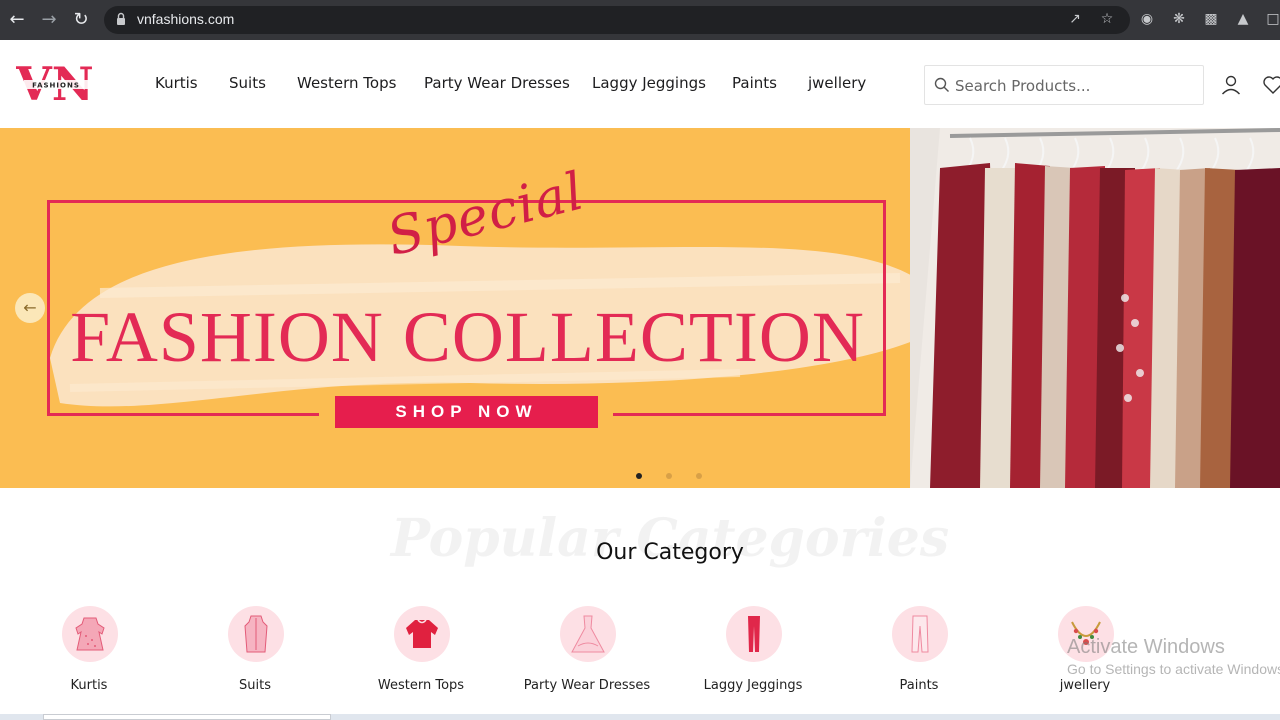 Image resolution: width=1280 pixels, height=720 pixels. Describe the element at coordinates (941, 84) in the screenshot. I see `search-icon` at that location.